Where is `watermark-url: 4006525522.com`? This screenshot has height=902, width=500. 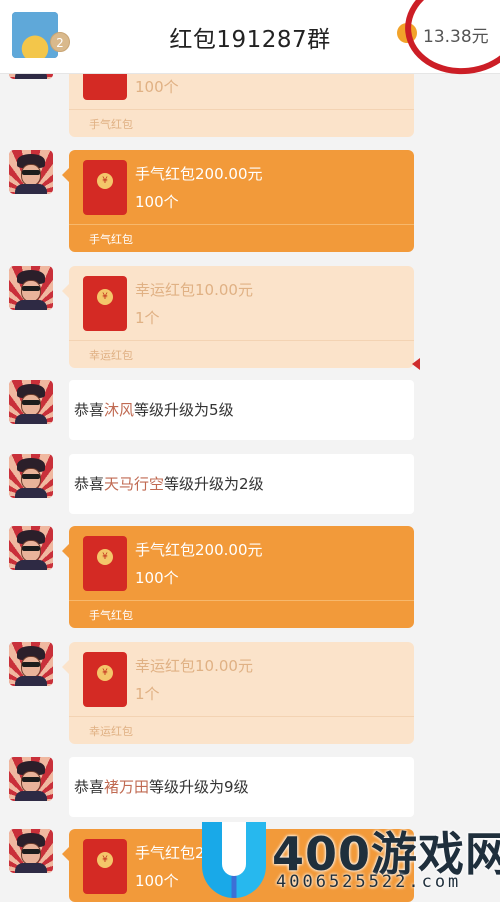
watermark-url: 4006525522.com is located at coordinates (369, 882).